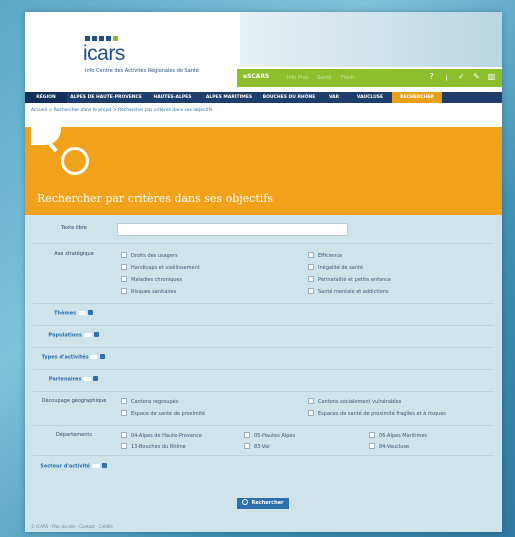 The image size is (515, 537). Describe the element at coordinates (446, 77) in the screenshot. I see `info-icon: ¡` at that location.